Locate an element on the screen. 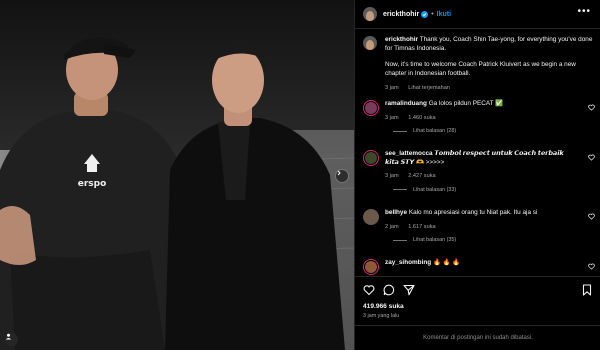 This screenshot has width=600, height=350. post-actions-bar: 419.966 suka 3 jam yang lalu is located at coordinates (477, 298).